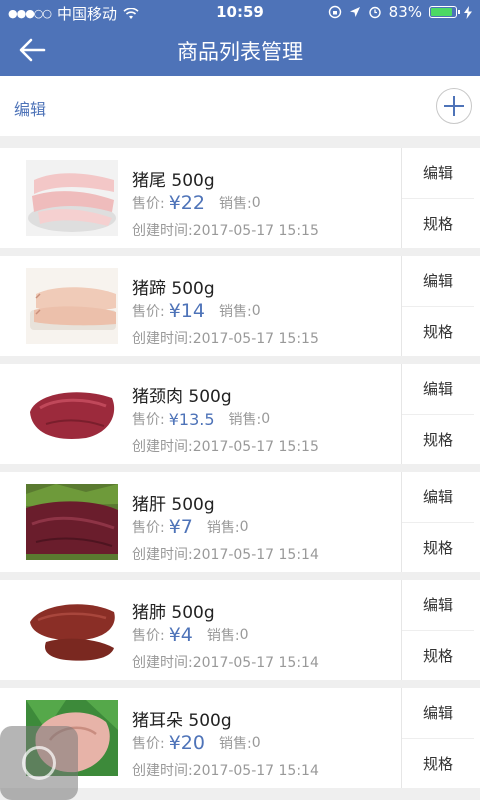  I want to click on price-value: ¥22, so click(186, 203).